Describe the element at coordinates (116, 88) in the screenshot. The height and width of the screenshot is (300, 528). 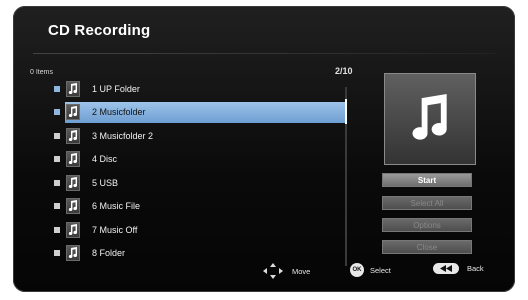
I see `list-item-label: 1 UP Folder` at that location.